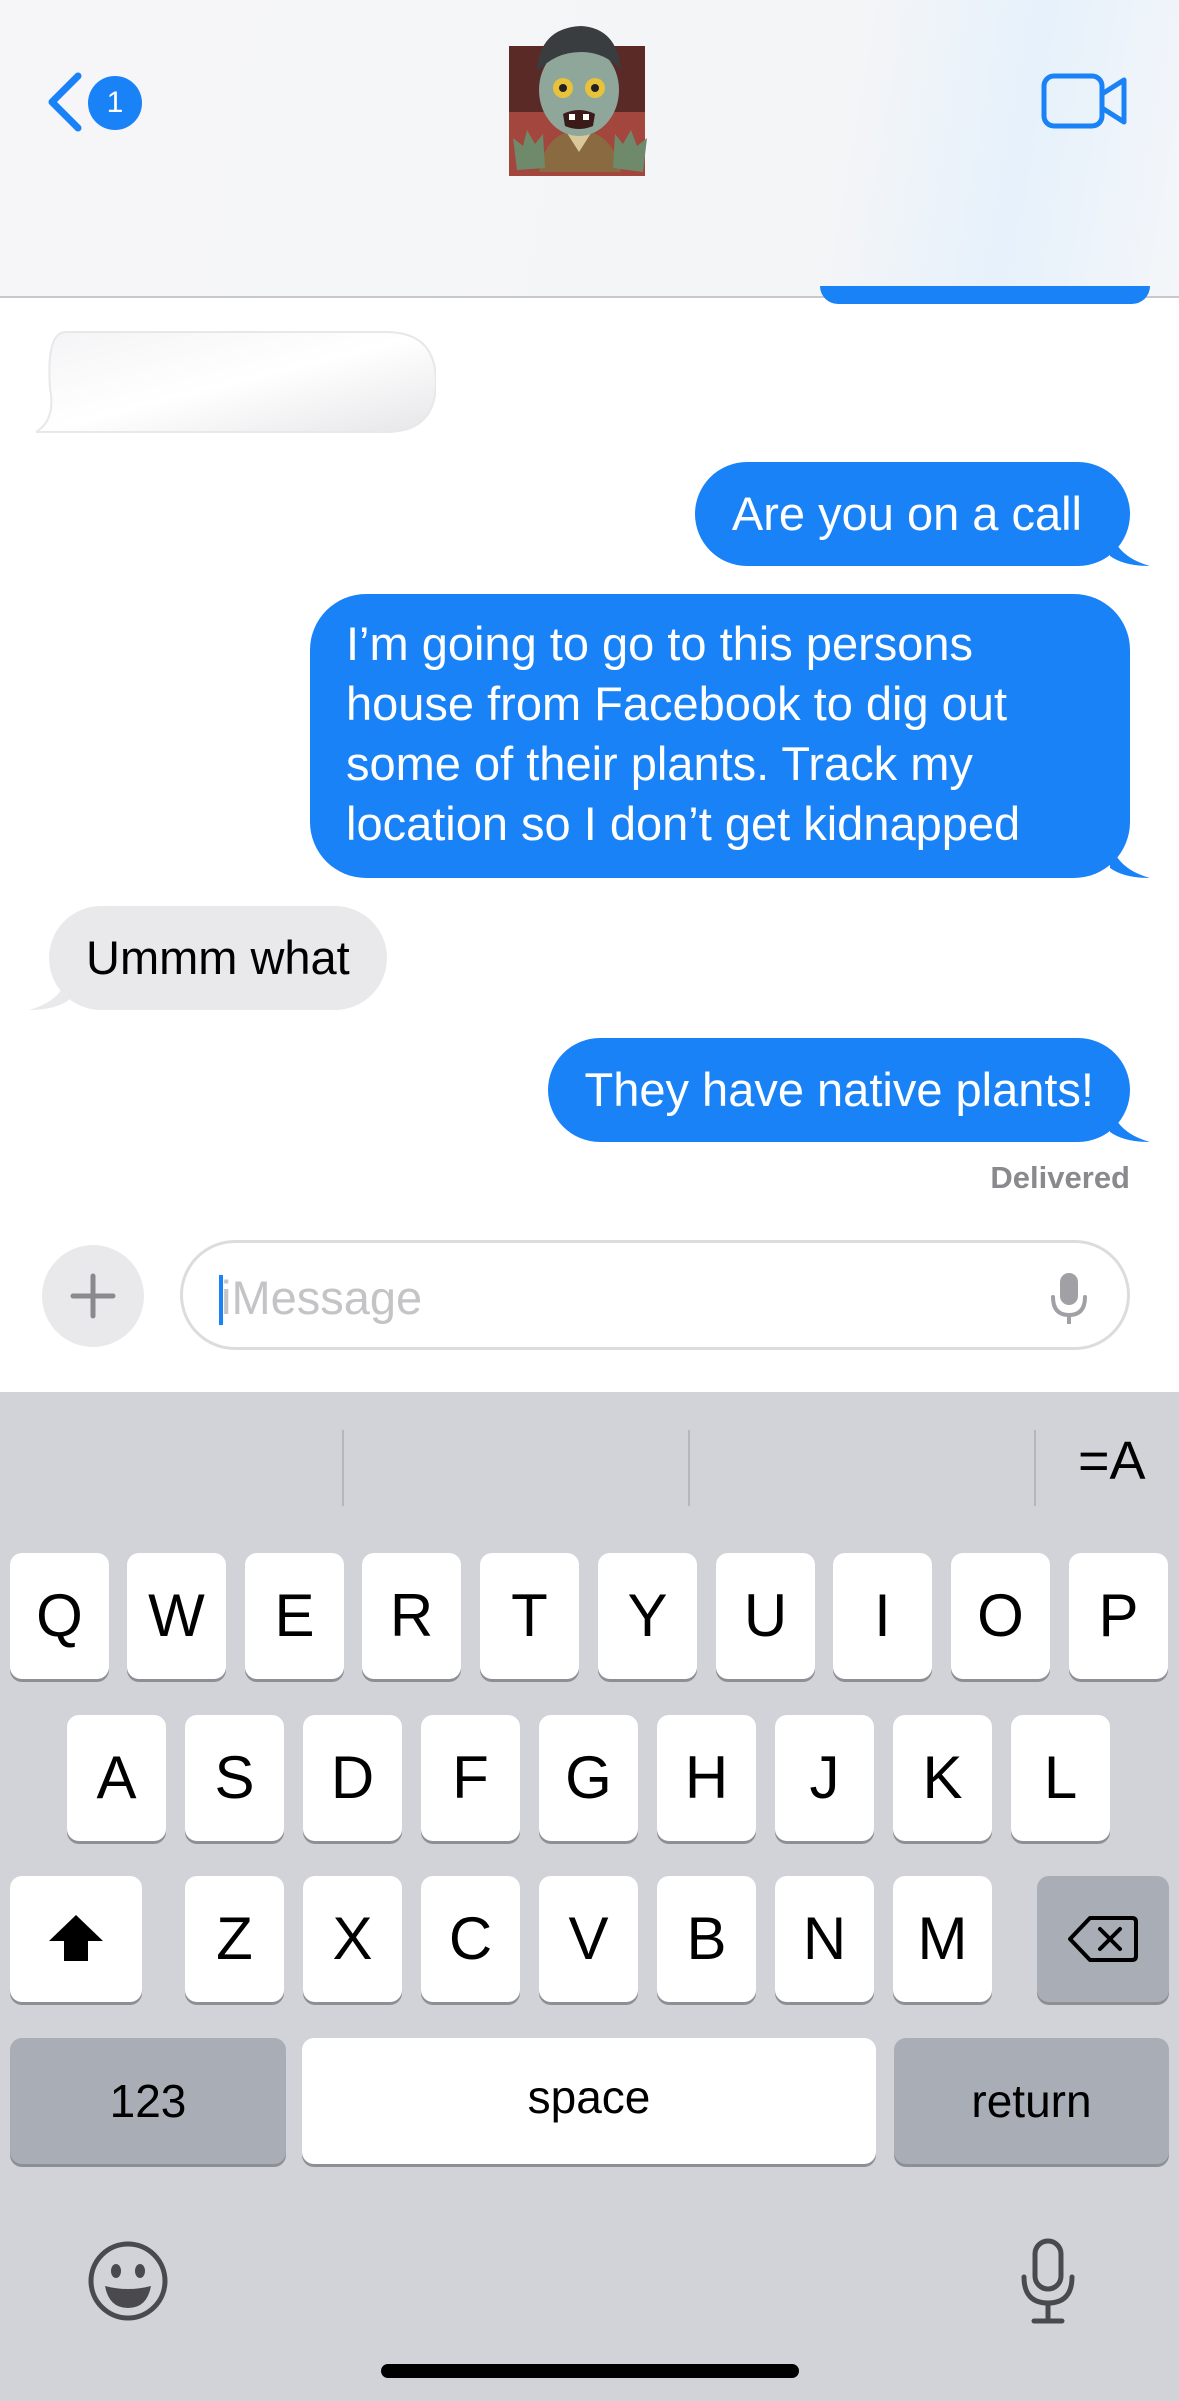  Describe the element at coordinates (906, 513) in the screenshot. I see `message-text: Are you on a call` at that location.